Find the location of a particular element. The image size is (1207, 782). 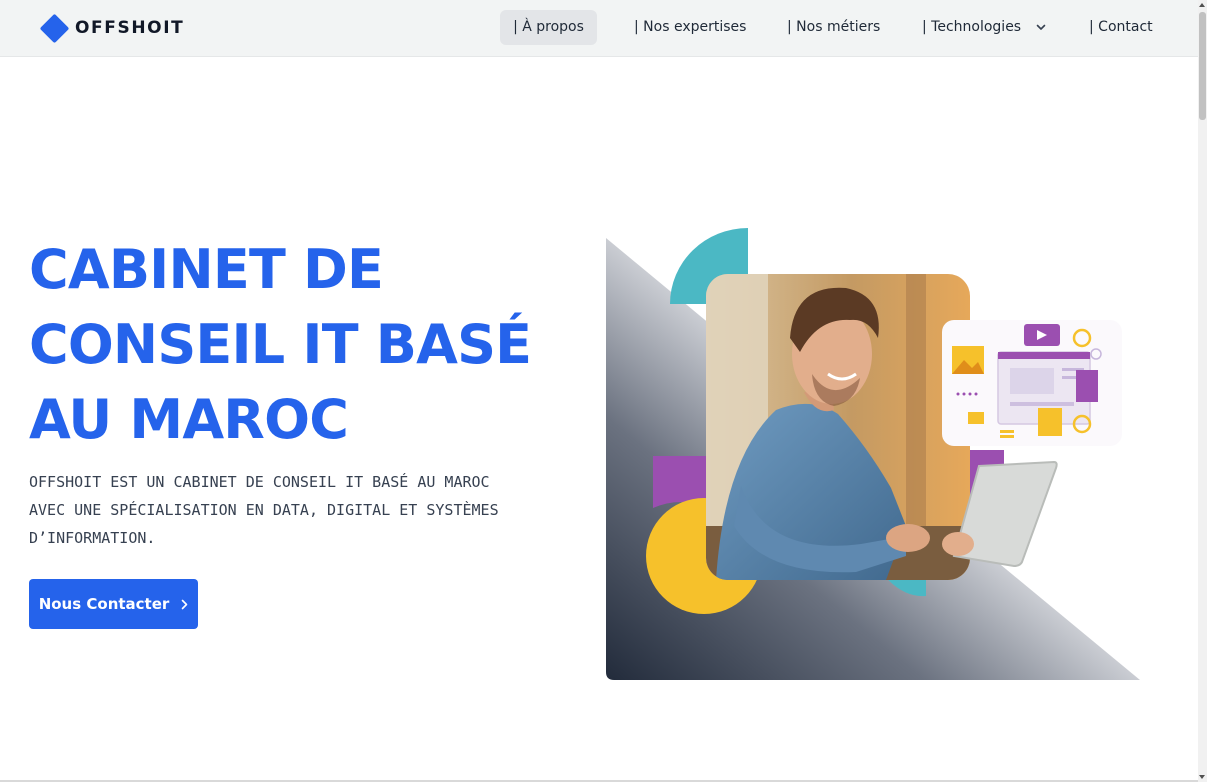

nav-item-nos-metiers: | Nos métiers is located at coordinates (833, 27).